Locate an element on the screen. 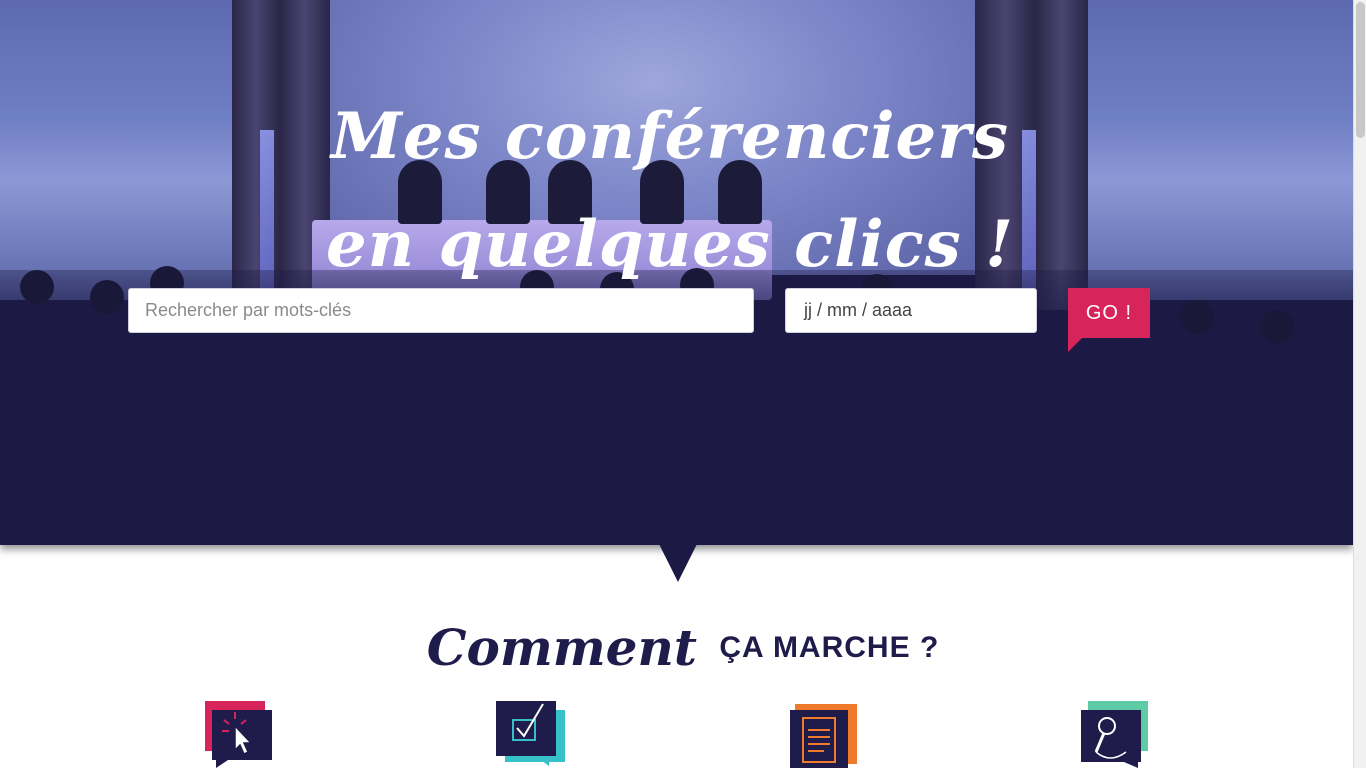 Image resolution: width=1366 pixels, height=768 pixels. how-it-works-heading: Comment ÇA MARCHE ? is located at coordinates (676, 647).